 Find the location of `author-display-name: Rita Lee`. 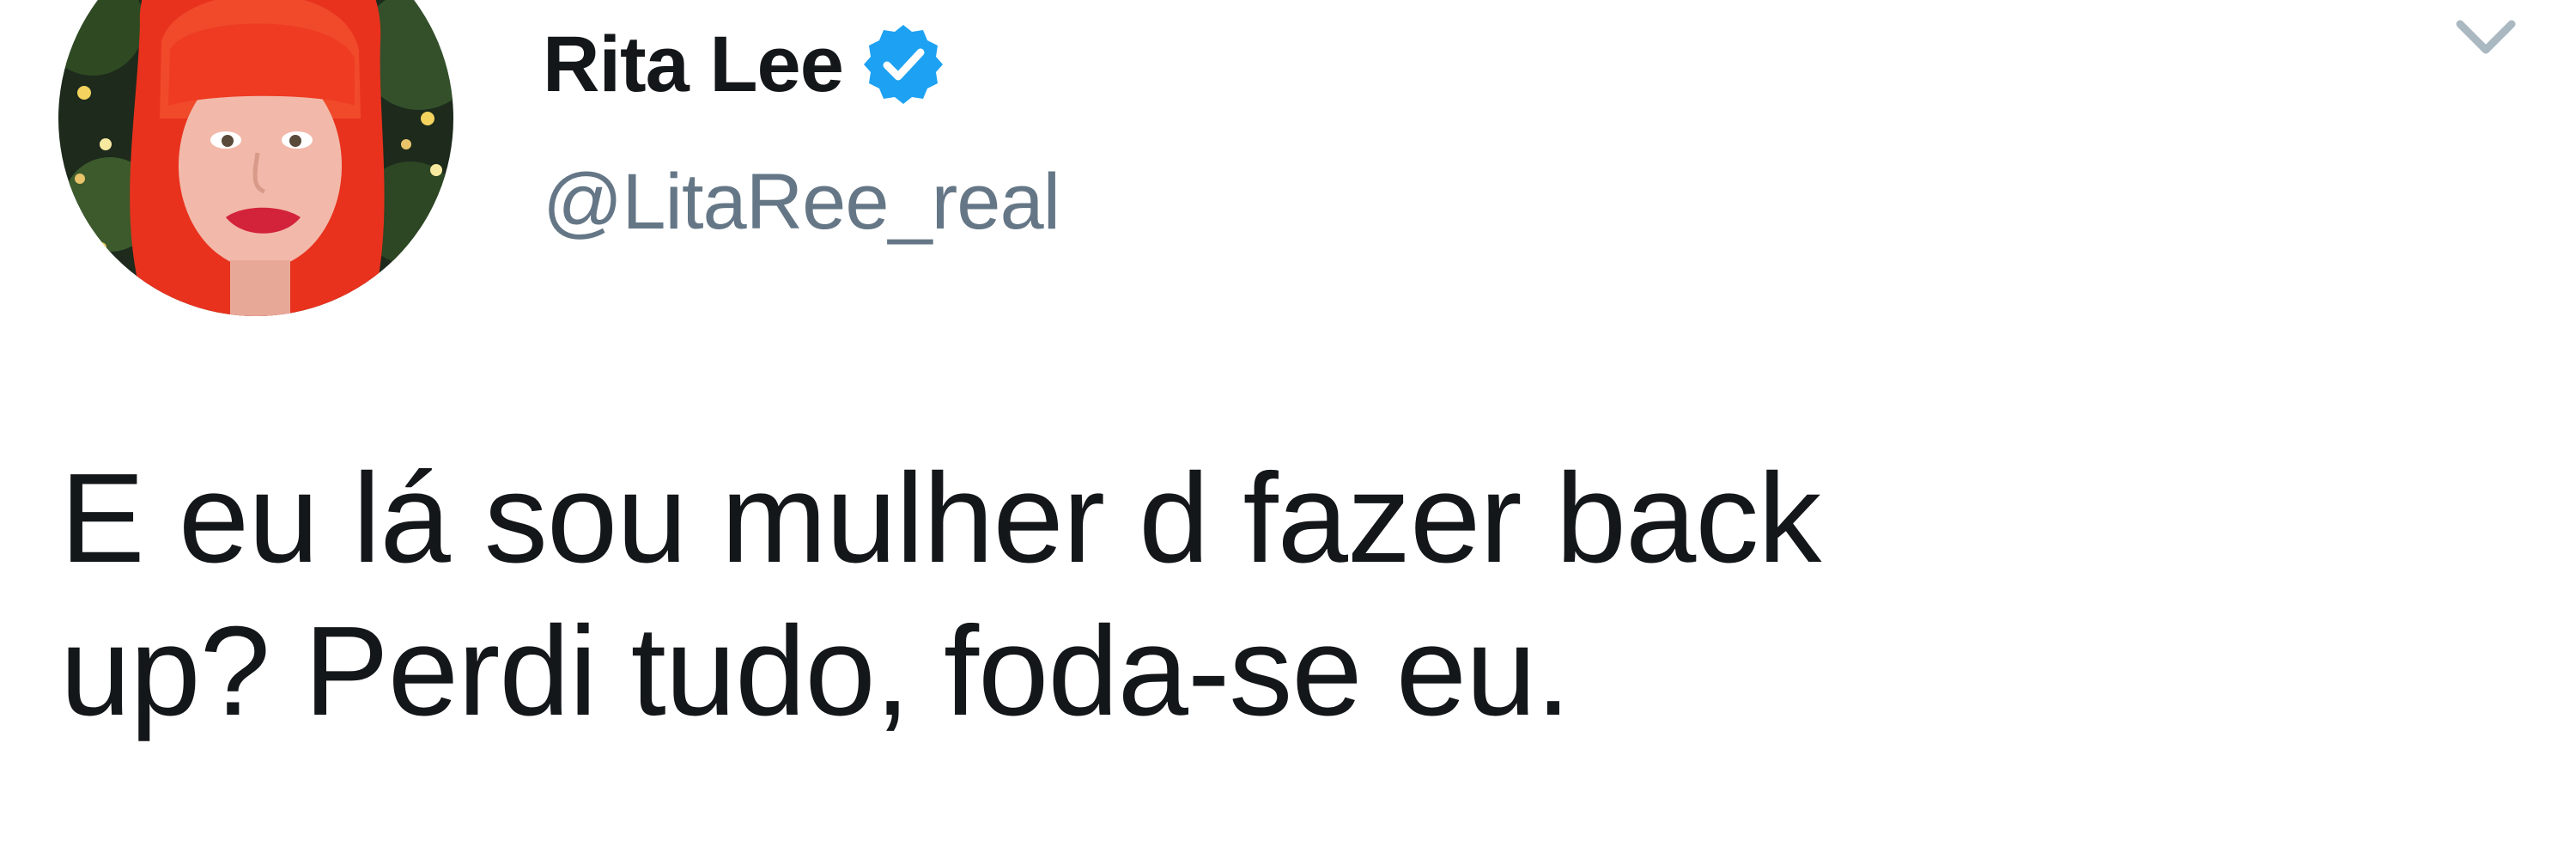

author-display-name: Rita Lee is located at coordinates (693, 64).